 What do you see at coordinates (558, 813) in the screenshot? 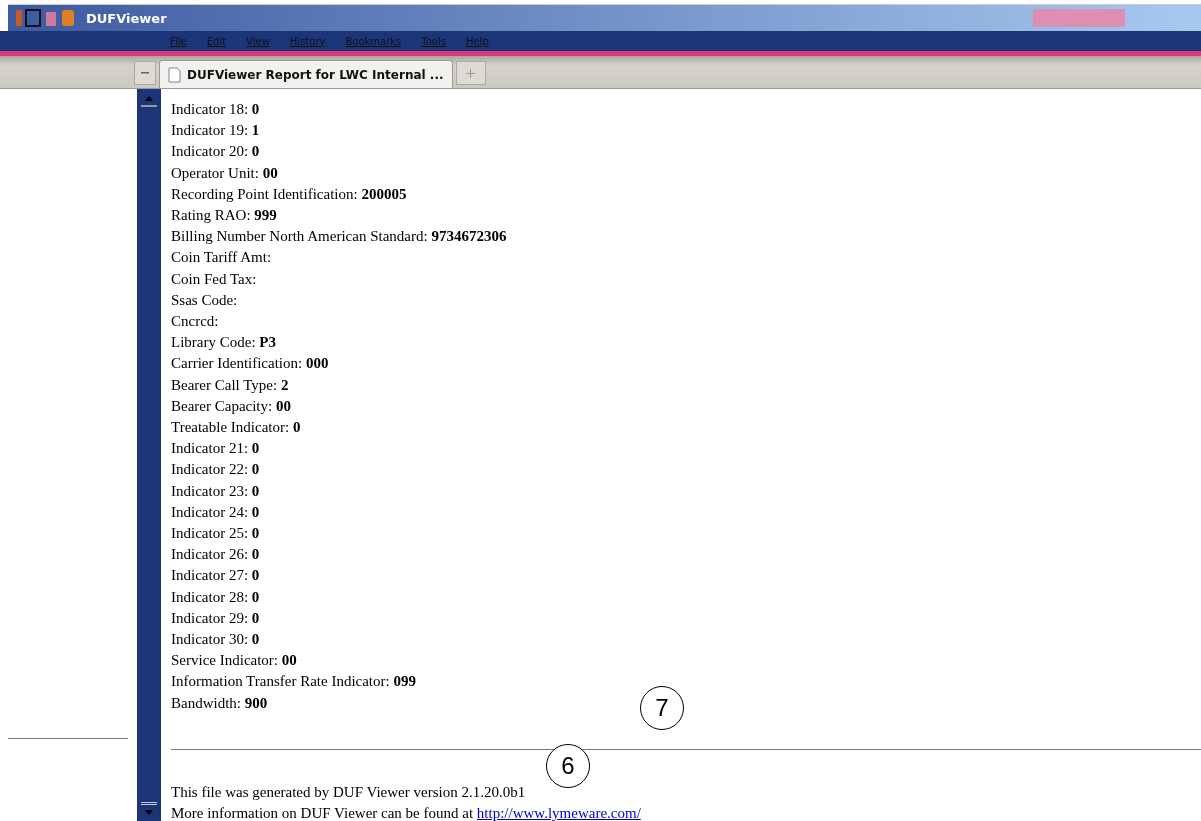
I see `website-link: http://www.lymeware.com/` at bounding box center [558, 813].